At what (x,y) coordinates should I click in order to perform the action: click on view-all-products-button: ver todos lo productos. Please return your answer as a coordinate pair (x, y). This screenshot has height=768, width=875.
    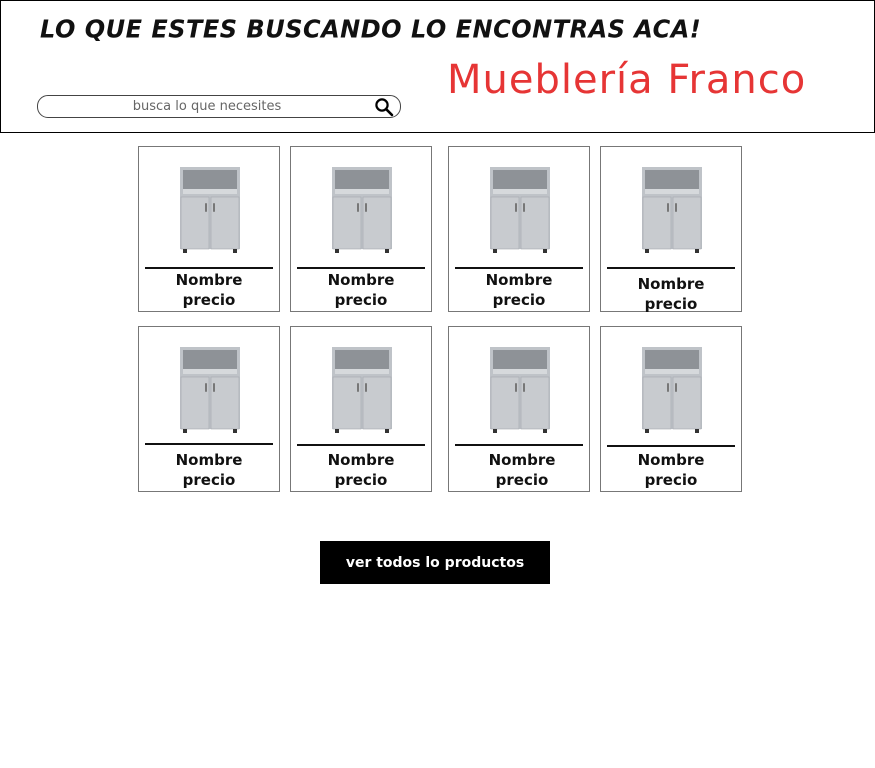
    Looking at the image, I should click on (435, 562).